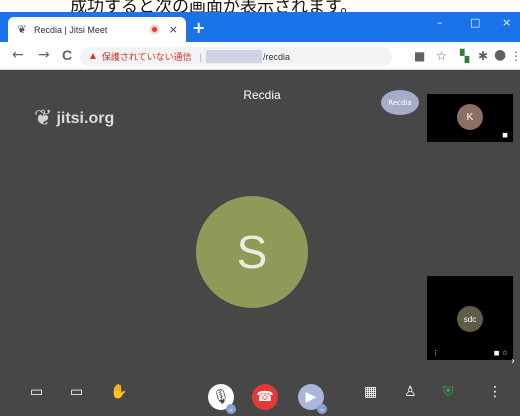  Describe the element at coordinates (513, 361) in the screenshot. I see `chevron-right-icon: ›` at that location.